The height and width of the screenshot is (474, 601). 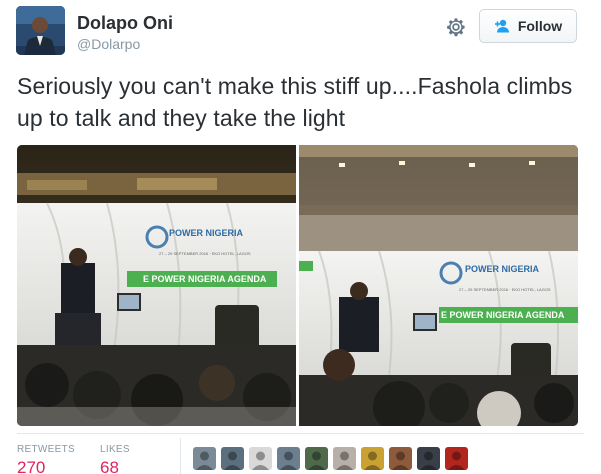 I want to click on author-handle: @Dolarpo, so click(x=108, y=44).